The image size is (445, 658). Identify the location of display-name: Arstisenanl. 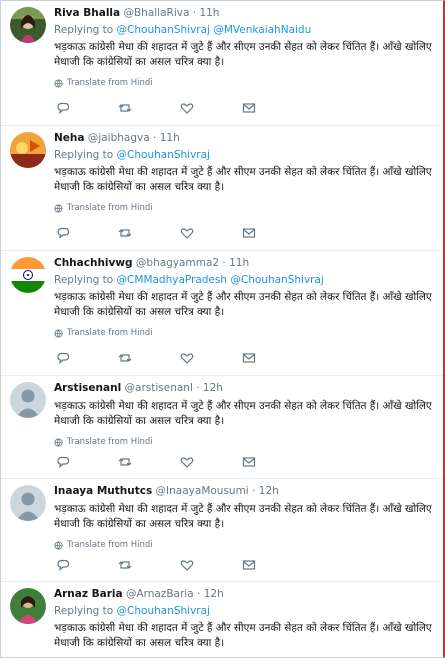
(87, 388).